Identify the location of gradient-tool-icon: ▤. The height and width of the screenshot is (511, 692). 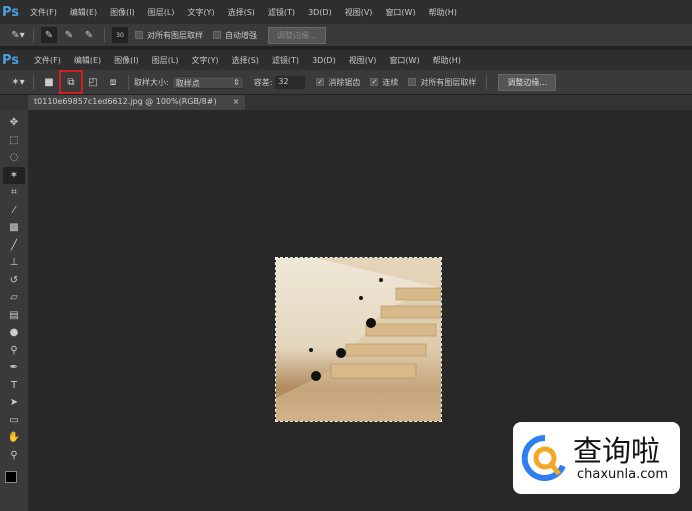
(14, 316).